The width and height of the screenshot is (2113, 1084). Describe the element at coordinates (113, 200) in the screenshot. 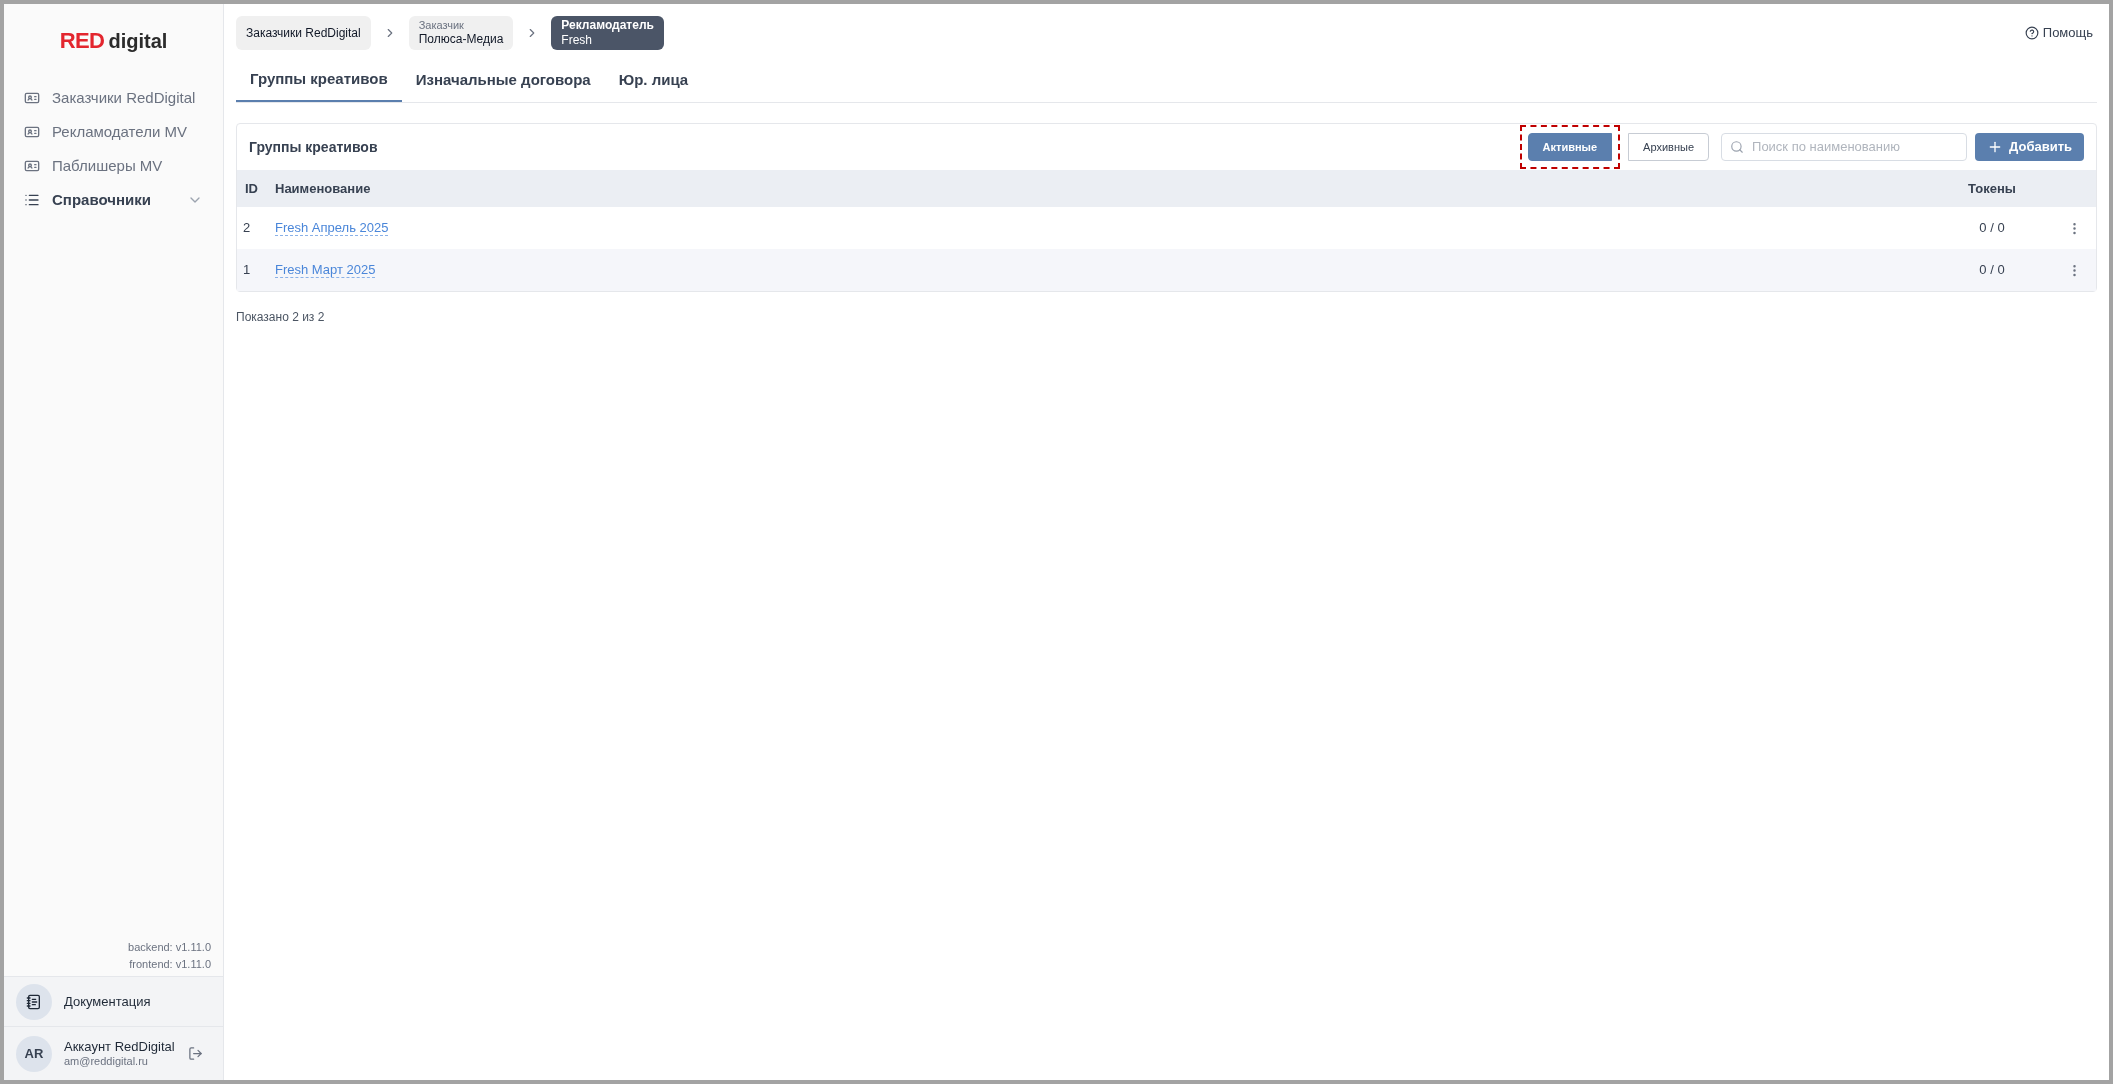

I see `sidebar-item: Справочники` at that location.